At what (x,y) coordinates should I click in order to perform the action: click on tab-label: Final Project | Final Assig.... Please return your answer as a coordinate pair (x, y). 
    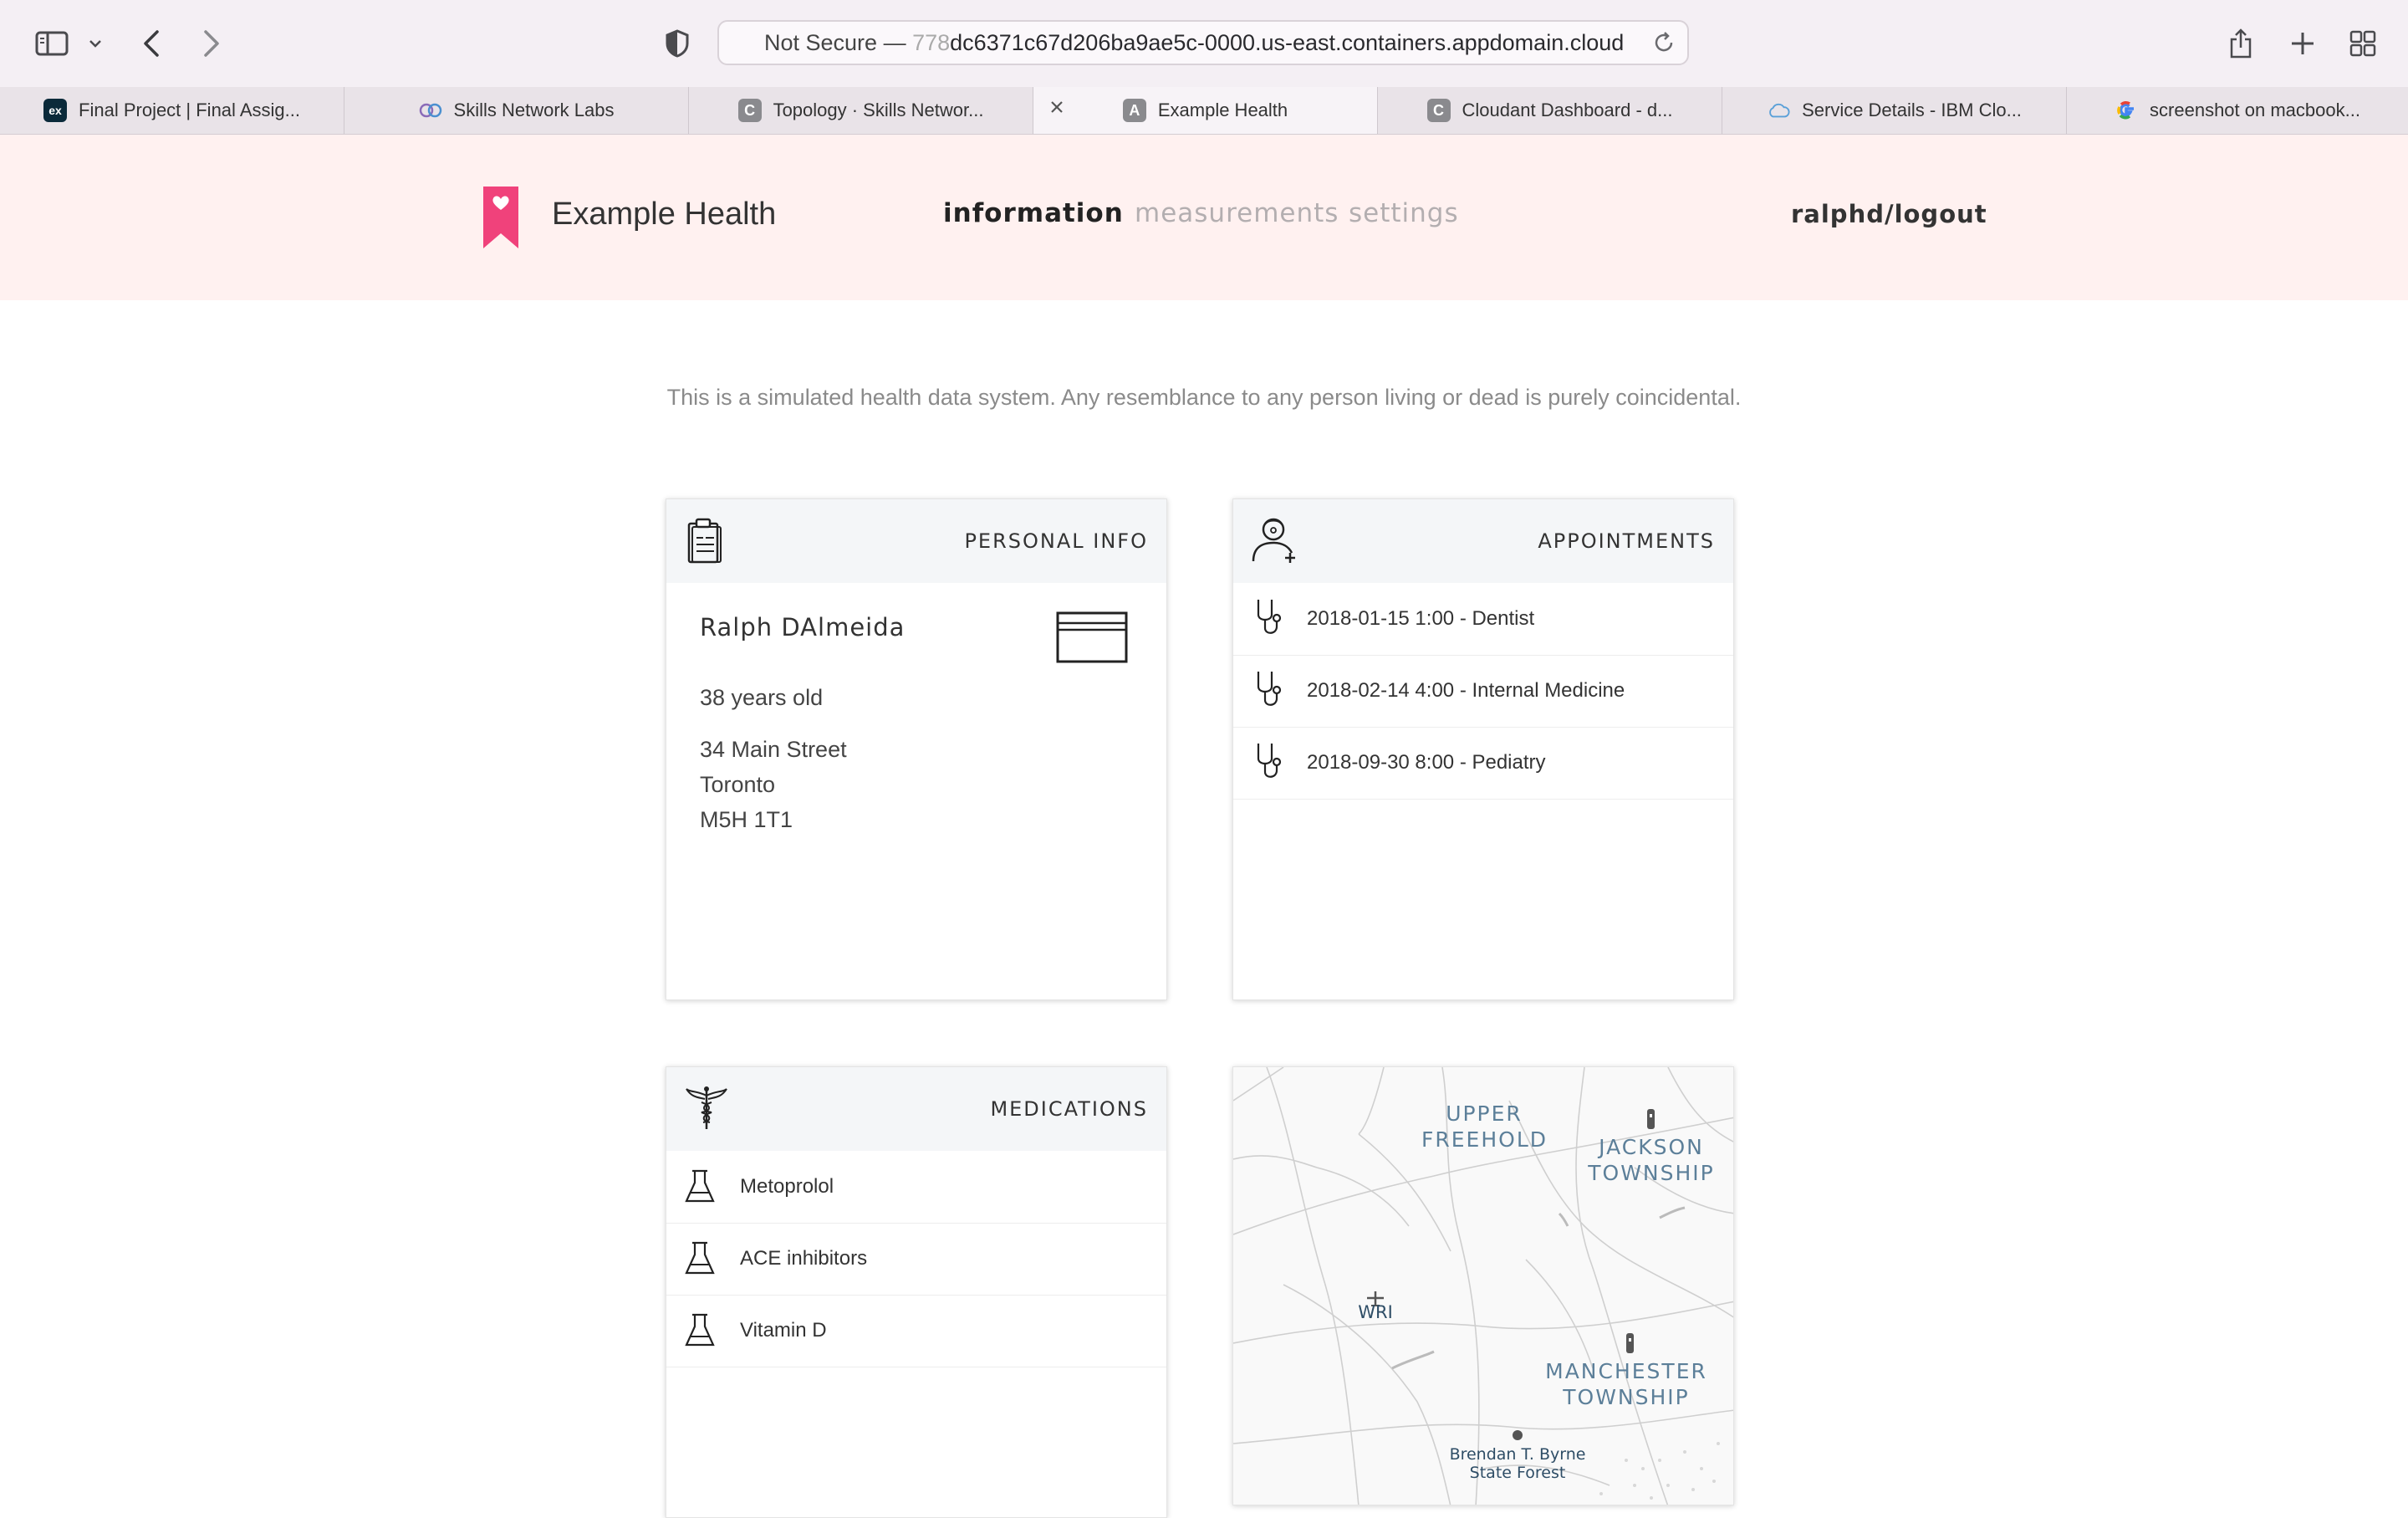
    Looking at the image, I should click on (190, 110).